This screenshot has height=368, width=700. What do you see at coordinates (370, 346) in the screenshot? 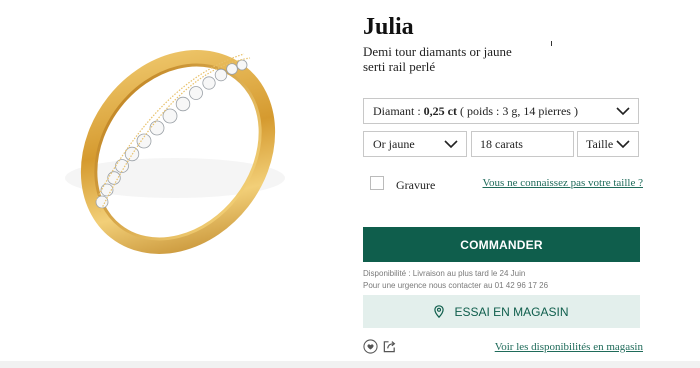
I see `heart-icon` at bounding box center [370, 346].